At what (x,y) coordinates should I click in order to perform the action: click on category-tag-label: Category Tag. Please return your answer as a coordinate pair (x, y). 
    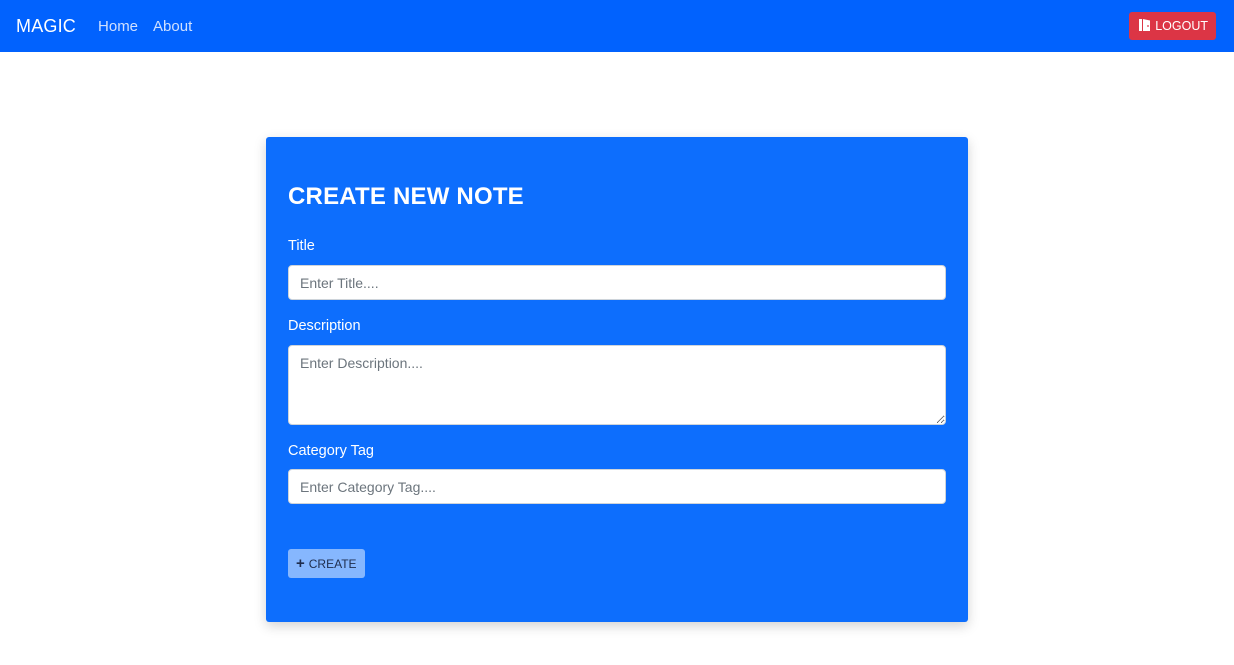
    Looking at the image, I should click on (331, 451).